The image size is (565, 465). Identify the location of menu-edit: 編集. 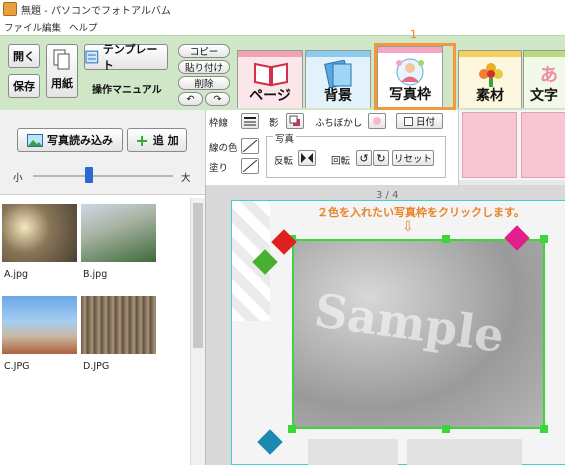
(51, 27).